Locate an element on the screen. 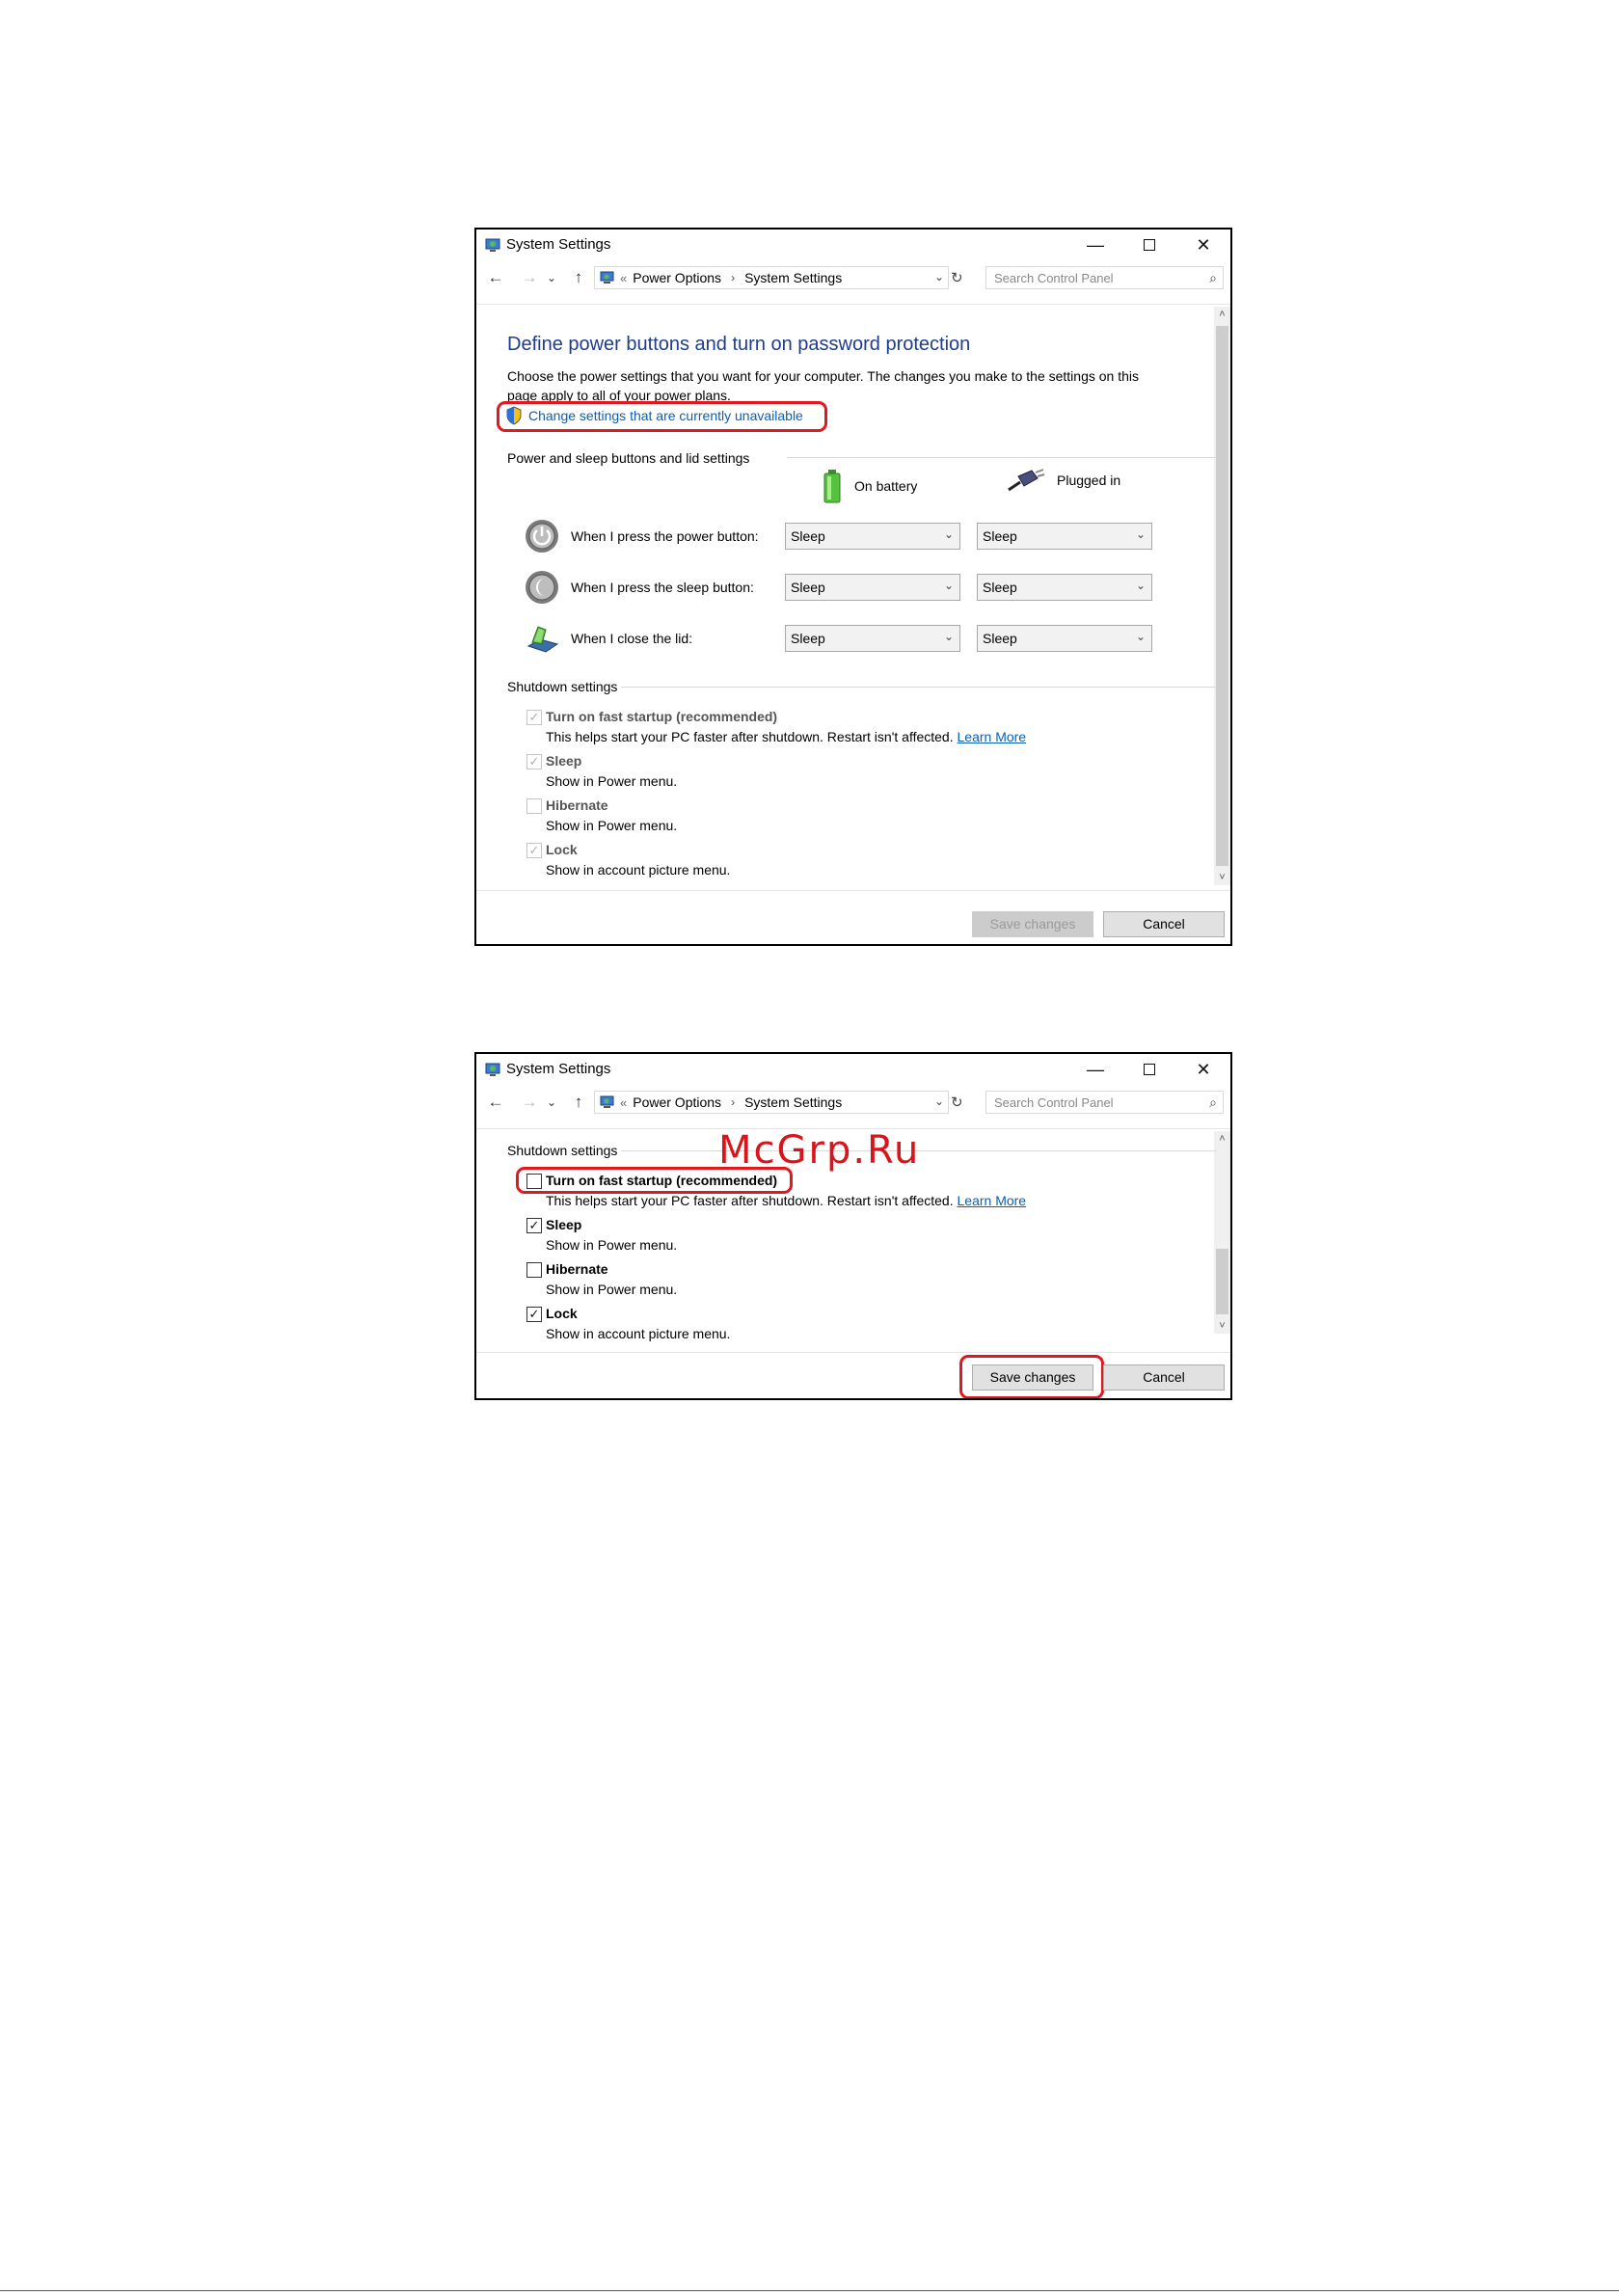  power-section-label: Power and sleep buttons and lid settings is located at coordinates (628, 458).